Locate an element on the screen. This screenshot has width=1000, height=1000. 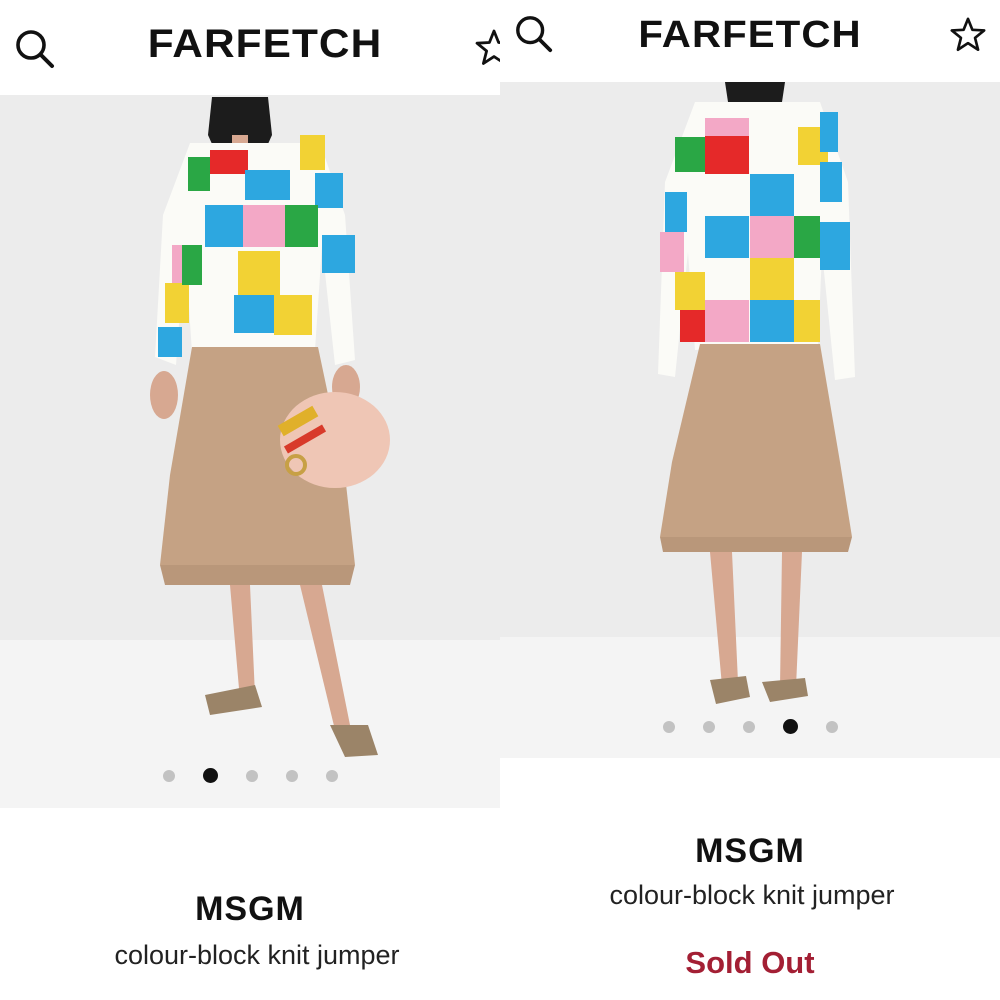
sold-out-label: Sold Out is located at coordinates (750, 962).